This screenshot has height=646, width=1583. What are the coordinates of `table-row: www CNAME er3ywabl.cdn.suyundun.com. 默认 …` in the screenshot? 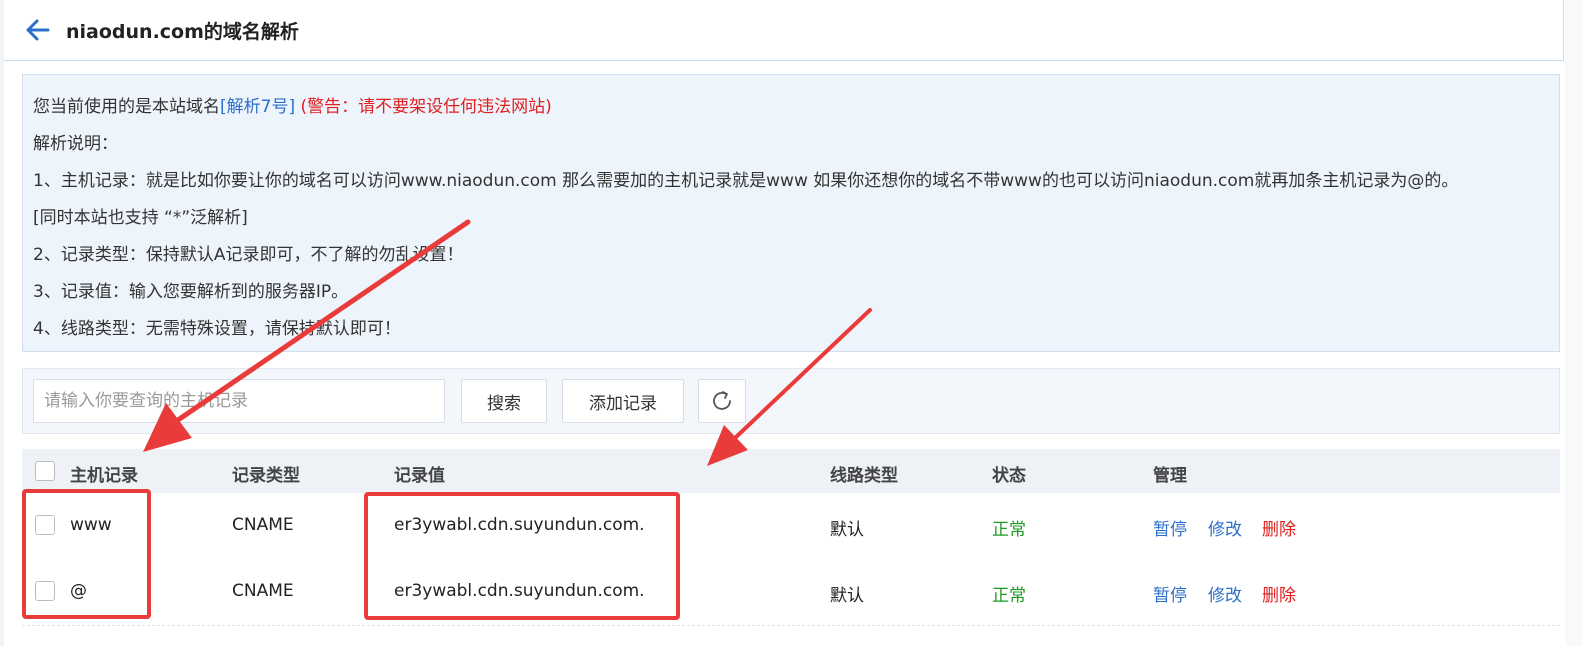 It's located at (791, 526).